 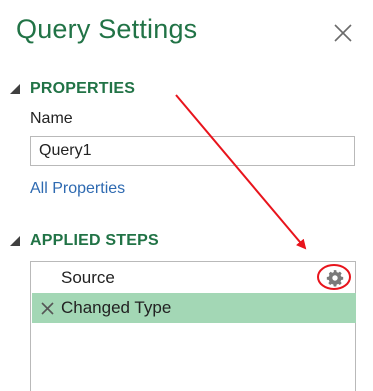 I want to click on close-icon, so click(x=343, y=33).